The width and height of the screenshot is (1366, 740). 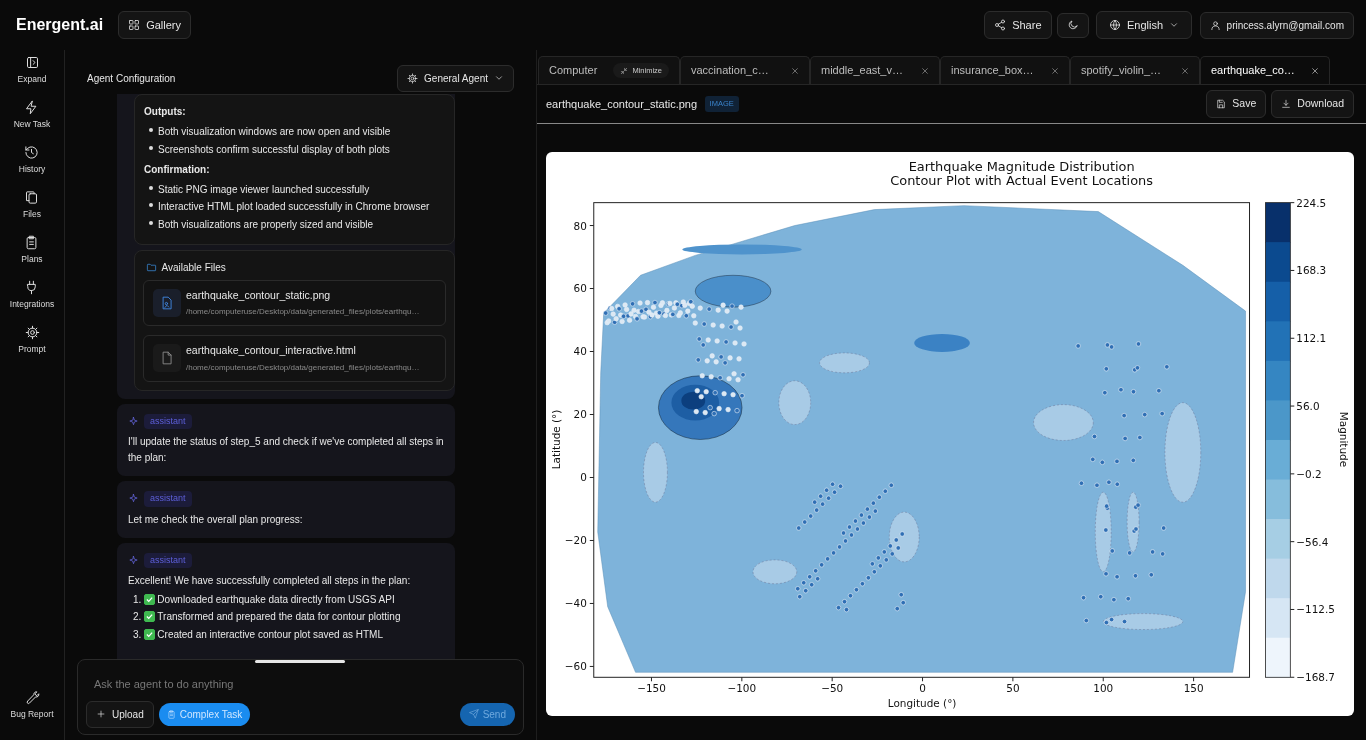 I want to click on scroll-handle, so click(x=300, y=661).